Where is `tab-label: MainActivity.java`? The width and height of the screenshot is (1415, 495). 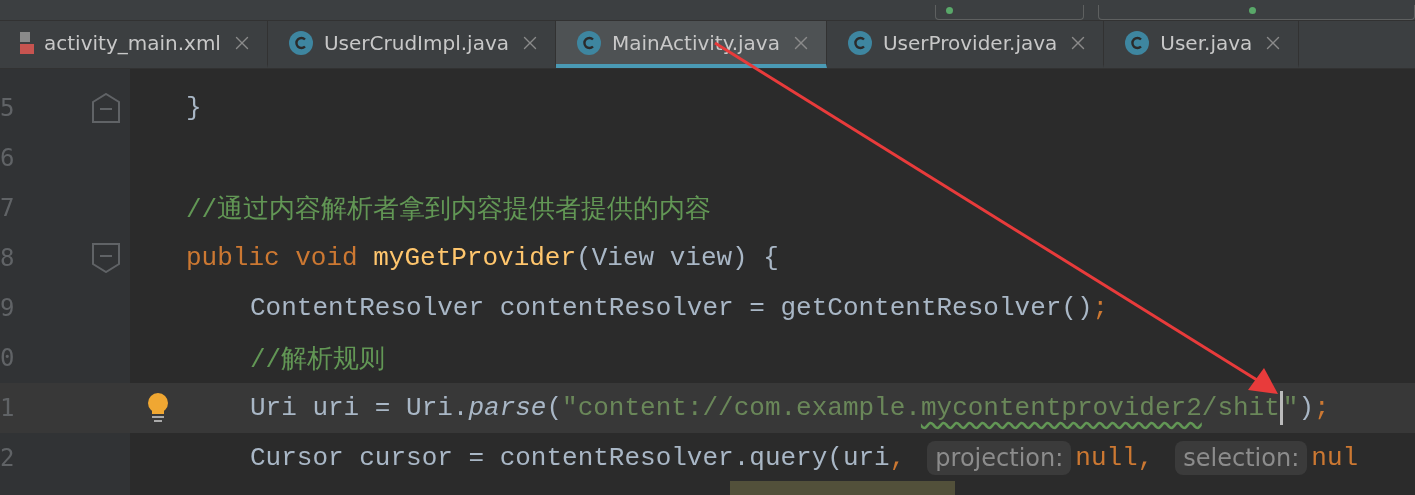
tab-label: MainActivity.java is located at coordinates (696, 42).